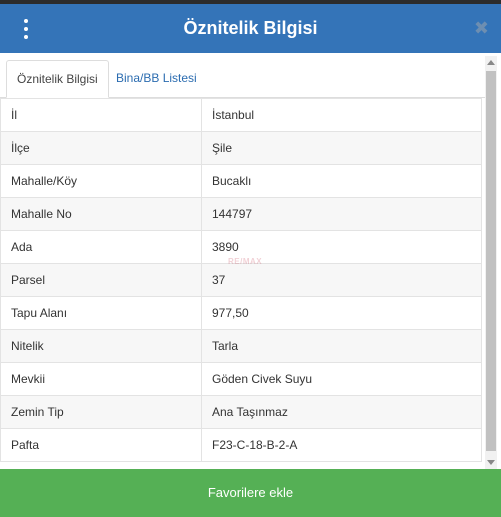 This screenshot has width=501, height=517. I want to click on table-row: Mahalle/Köy Bucaklı, so click(241, 181).